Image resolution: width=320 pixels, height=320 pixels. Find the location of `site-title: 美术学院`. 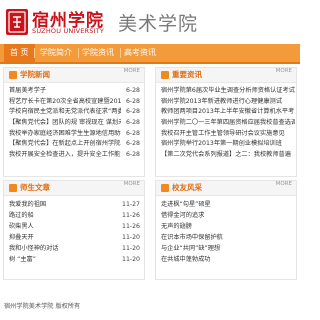

site-title: 美术学院 is located at coordinates (158, 24).